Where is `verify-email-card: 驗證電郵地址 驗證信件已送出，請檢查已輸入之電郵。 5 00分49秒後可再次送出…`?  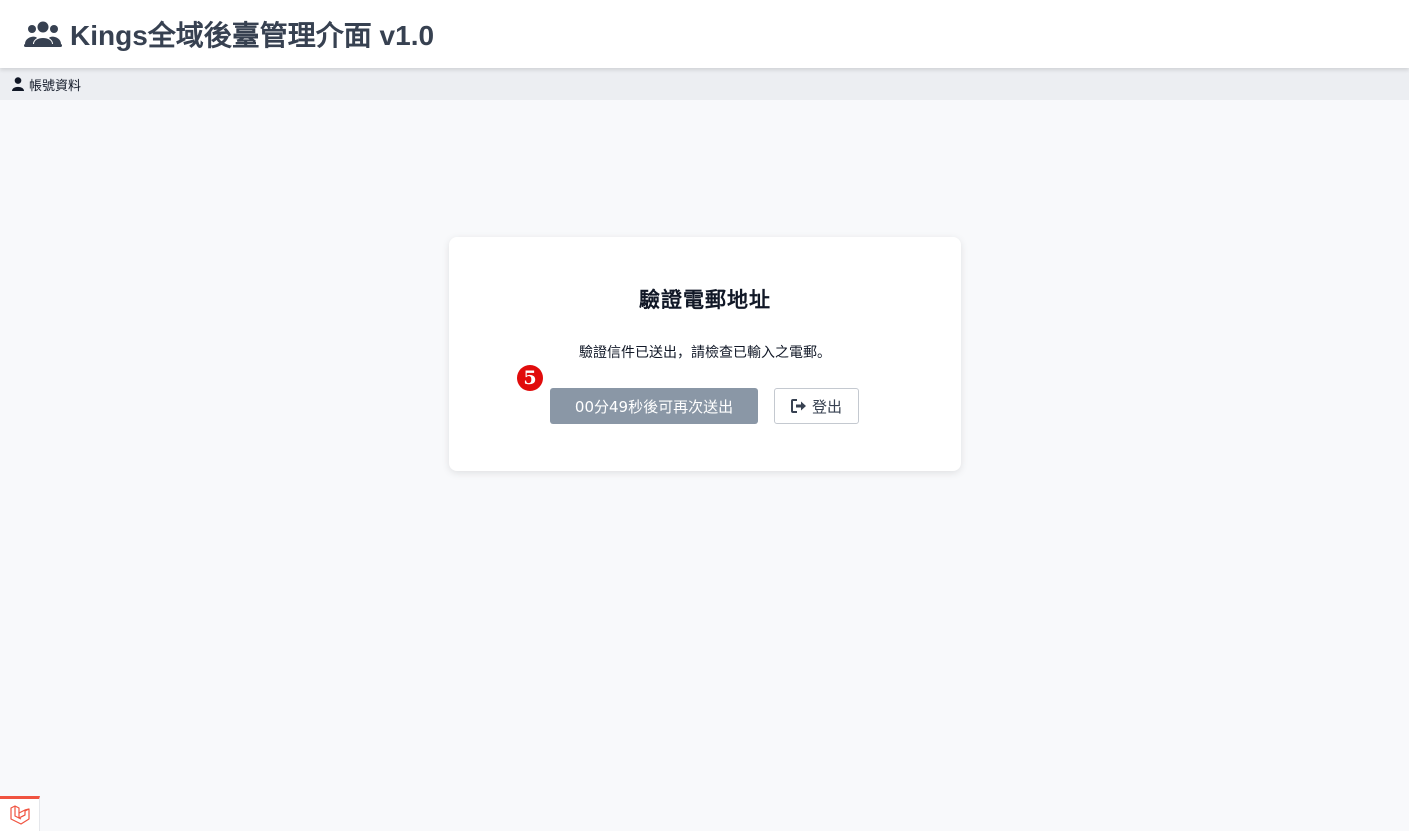
verify-email-card: 驗證電郵地址 驗證信件已送出，請檢查已輸入之電郵。 5 00分49秒後可再次送出… is located at coordinates (705, 354).